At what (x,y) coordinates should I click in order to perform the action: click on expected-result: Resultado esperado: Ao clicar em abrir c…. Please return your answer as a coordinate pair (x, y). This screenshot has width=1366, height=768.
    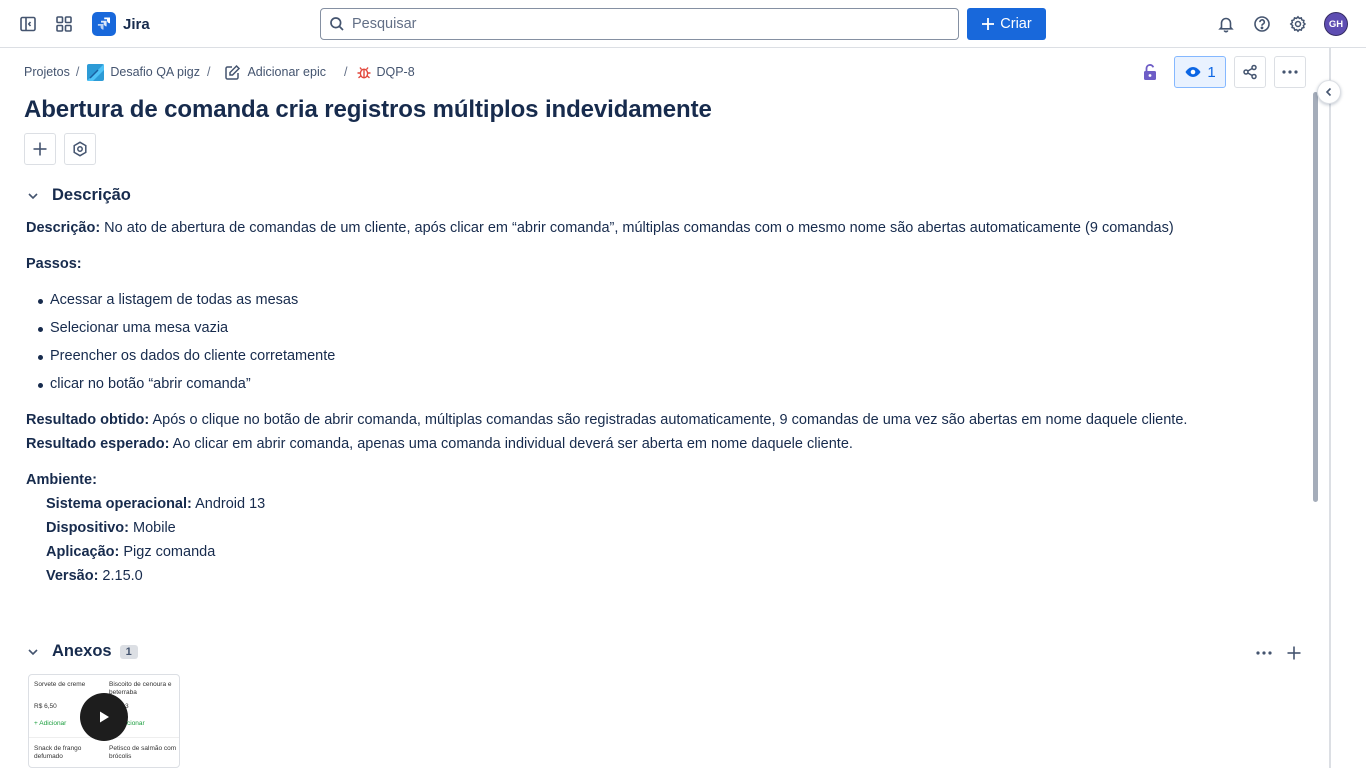
    Looking at the image, I should click on (656, 444).